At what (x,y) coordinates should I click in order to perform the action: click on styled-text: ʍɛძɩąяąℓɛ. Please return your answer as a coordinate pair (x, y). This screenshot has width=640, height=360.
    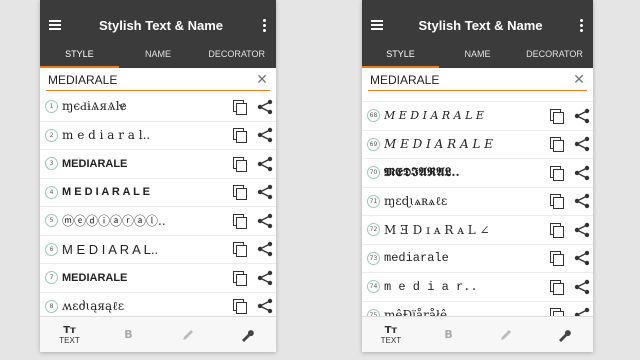
    Looking at the image, I should click on (93, 305).